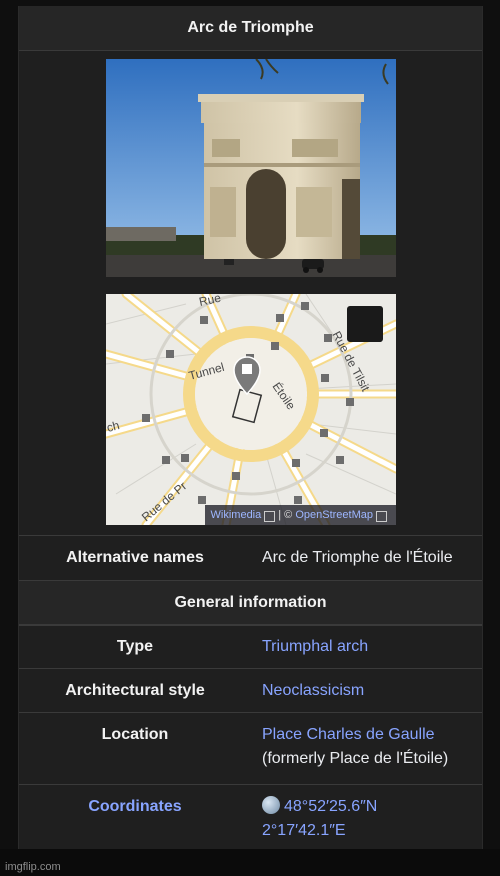 Image resolution: width=500 pixels, height=876 pixels. I want to click on coordinates-latitude: 48°52′25.6″N, so click(330, 806).